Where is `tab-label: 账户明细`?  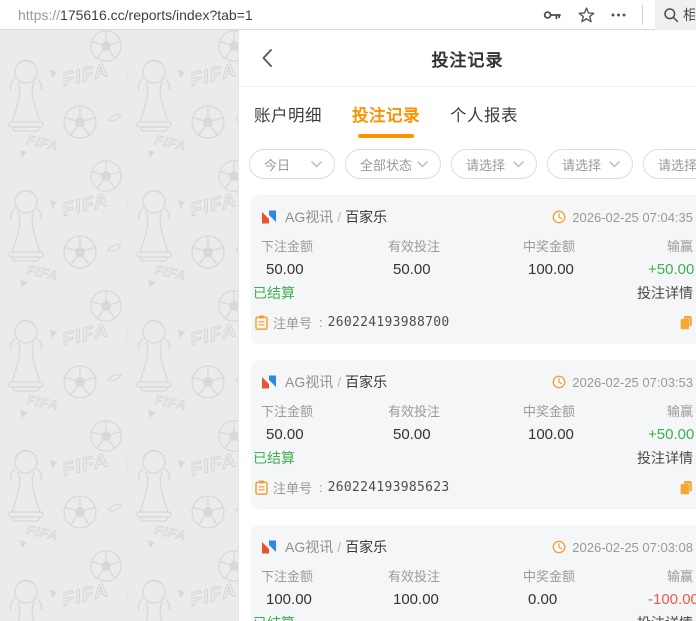 tab-label: 账户明细 is located at coordinates (288, 116).